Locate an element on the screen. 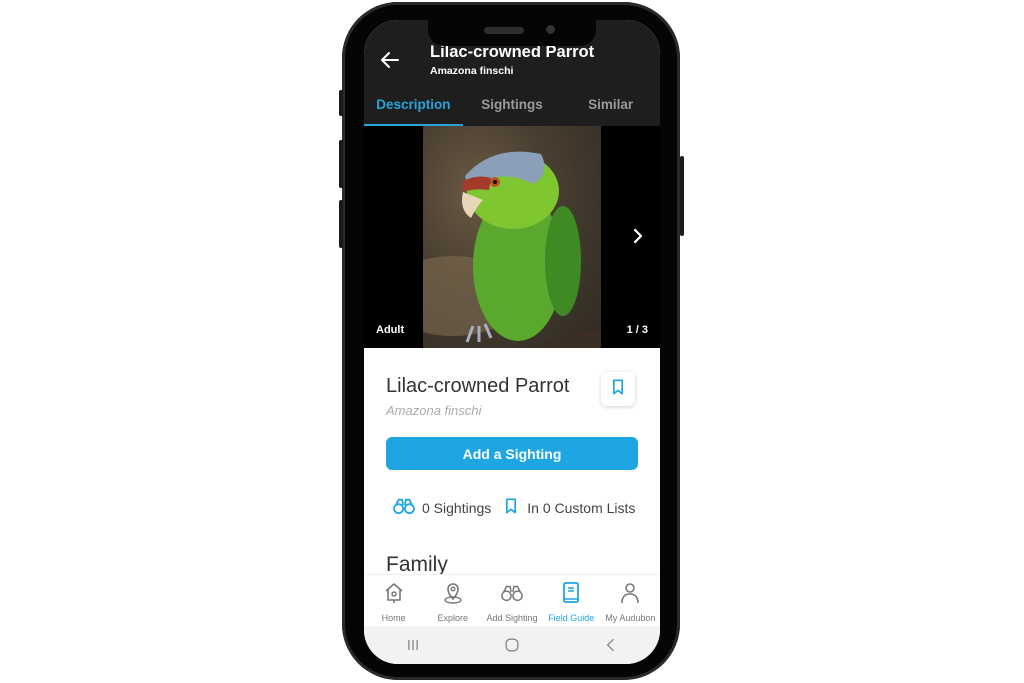  sightings-stat: 0 Sightings is located at coordinates (441, 507).